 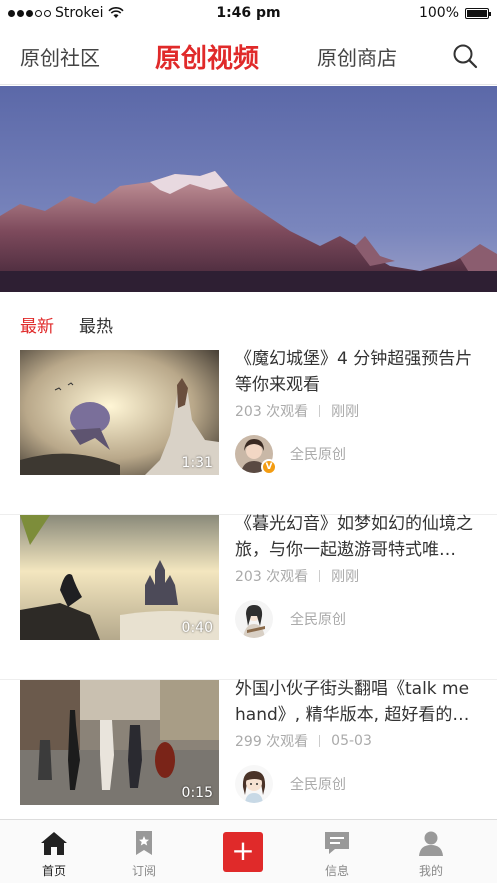 I want to click on tab-home-label: 首页, so click(x=53, y=871).